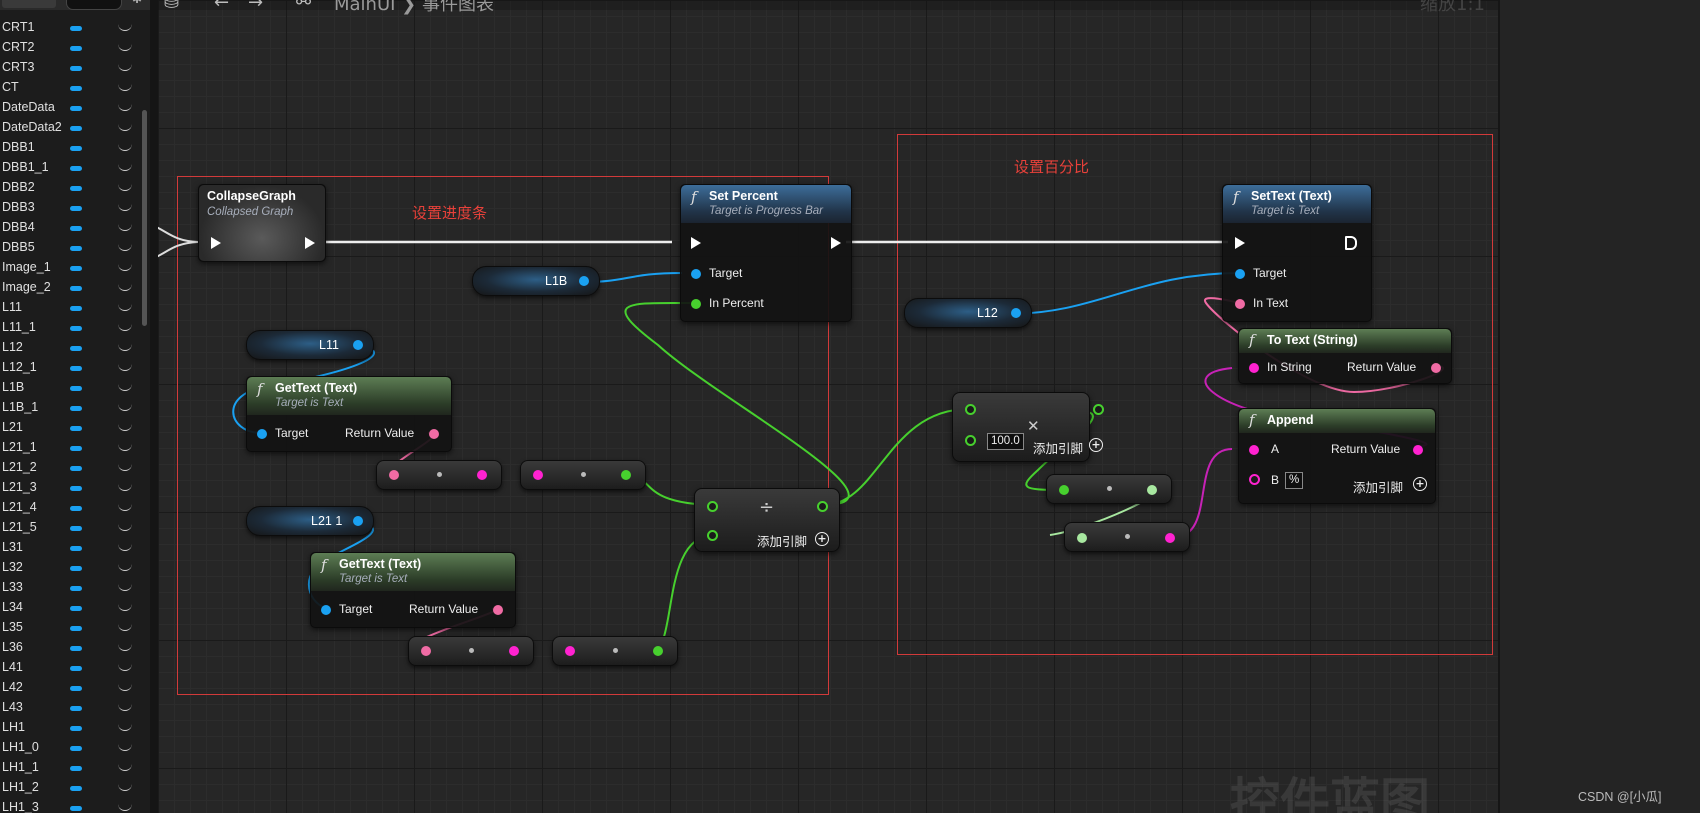 This screenshot has width=1700, height=813. I want to click on variable-row: Image_1, so click(70, 268).